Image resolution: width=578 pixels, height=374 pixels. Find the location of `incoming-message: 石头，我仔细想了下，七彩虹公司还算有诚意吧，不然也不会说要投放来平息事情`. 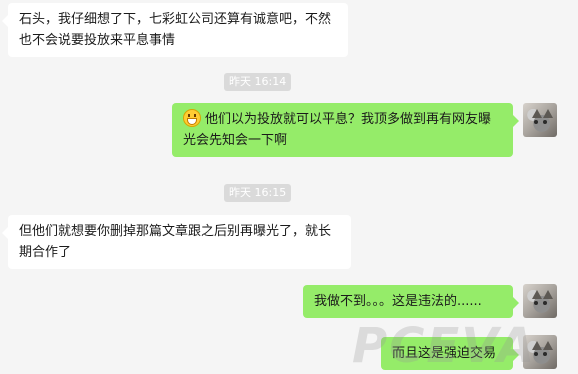

incoming-message: 石头，我仔细想了下，七彩虹公司还算有诚意吧，不然也不会说要投放来平息事情 is located at coordinates (175, 30).